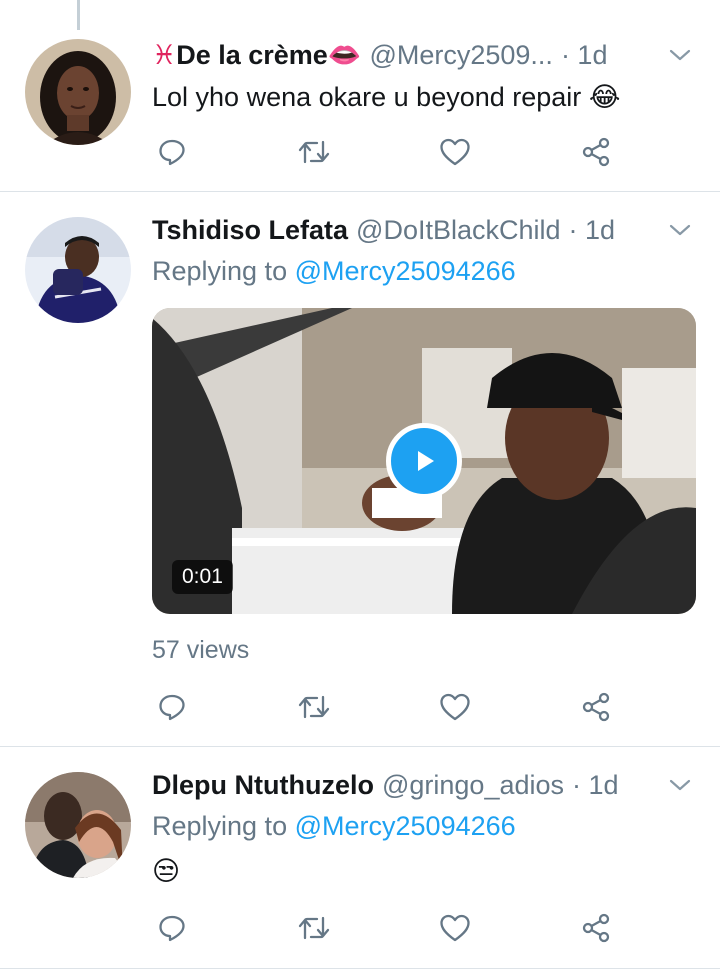 The image size is (720, 977). I want to click on lips-emoji: 👄, so click(344, 55).